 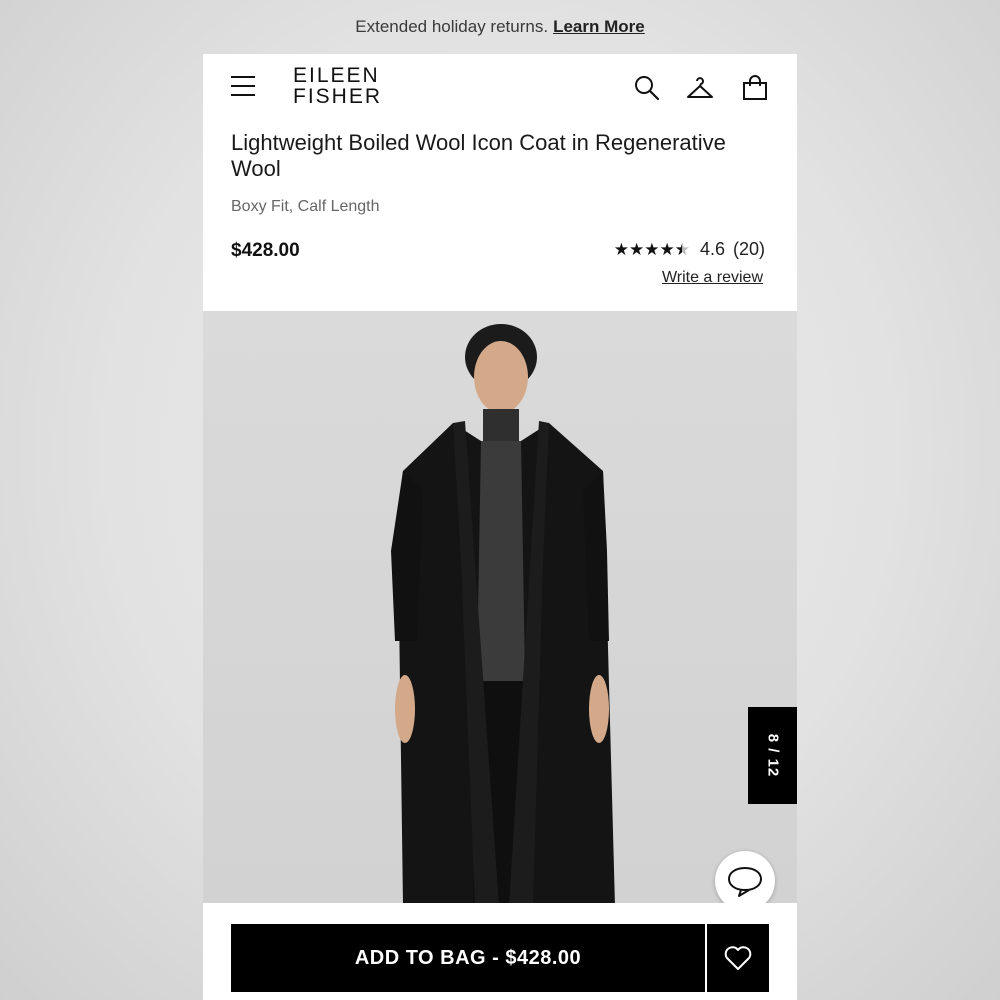 What do you see at coordinates (468, 958) in the screenshot?
I see `add-to-bag-button: ADD TO BAG - $428.00` at bounding box center [468, 958].